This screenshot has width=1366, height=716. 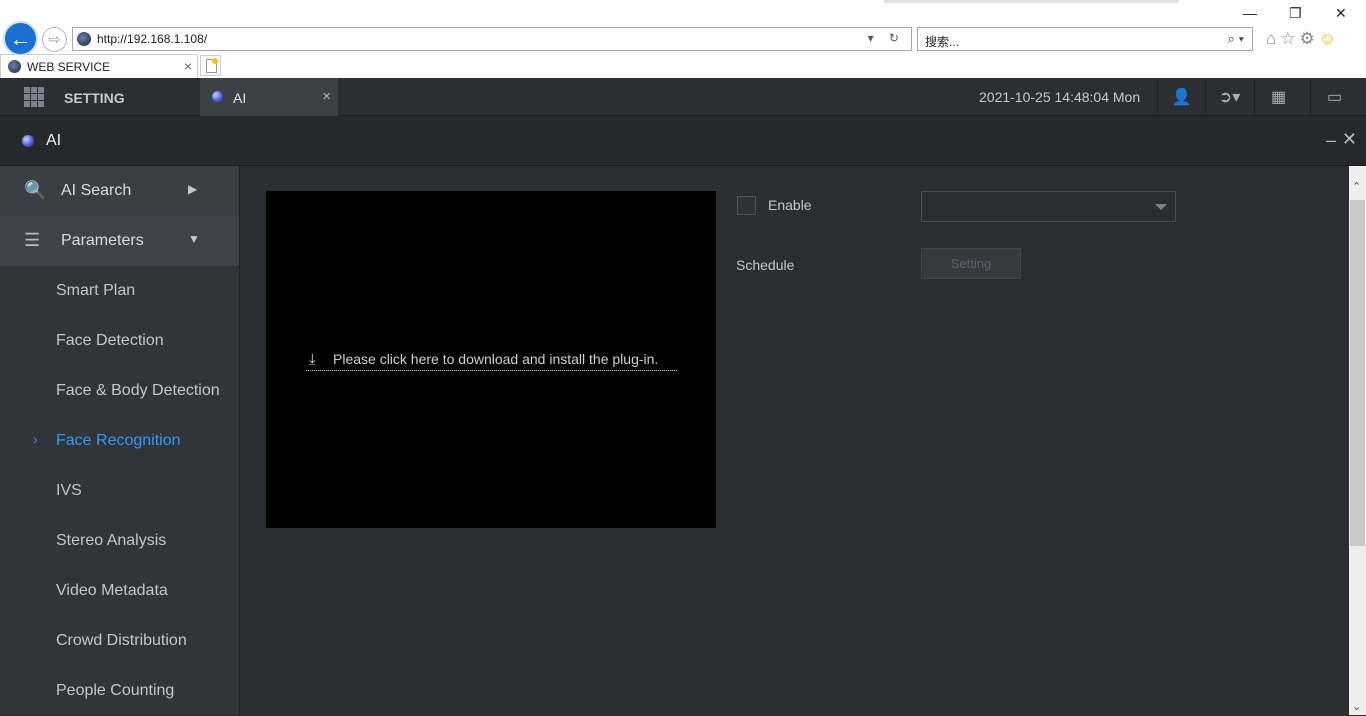 I want to click on enable-label: Enable, so click(x=790, y=205).